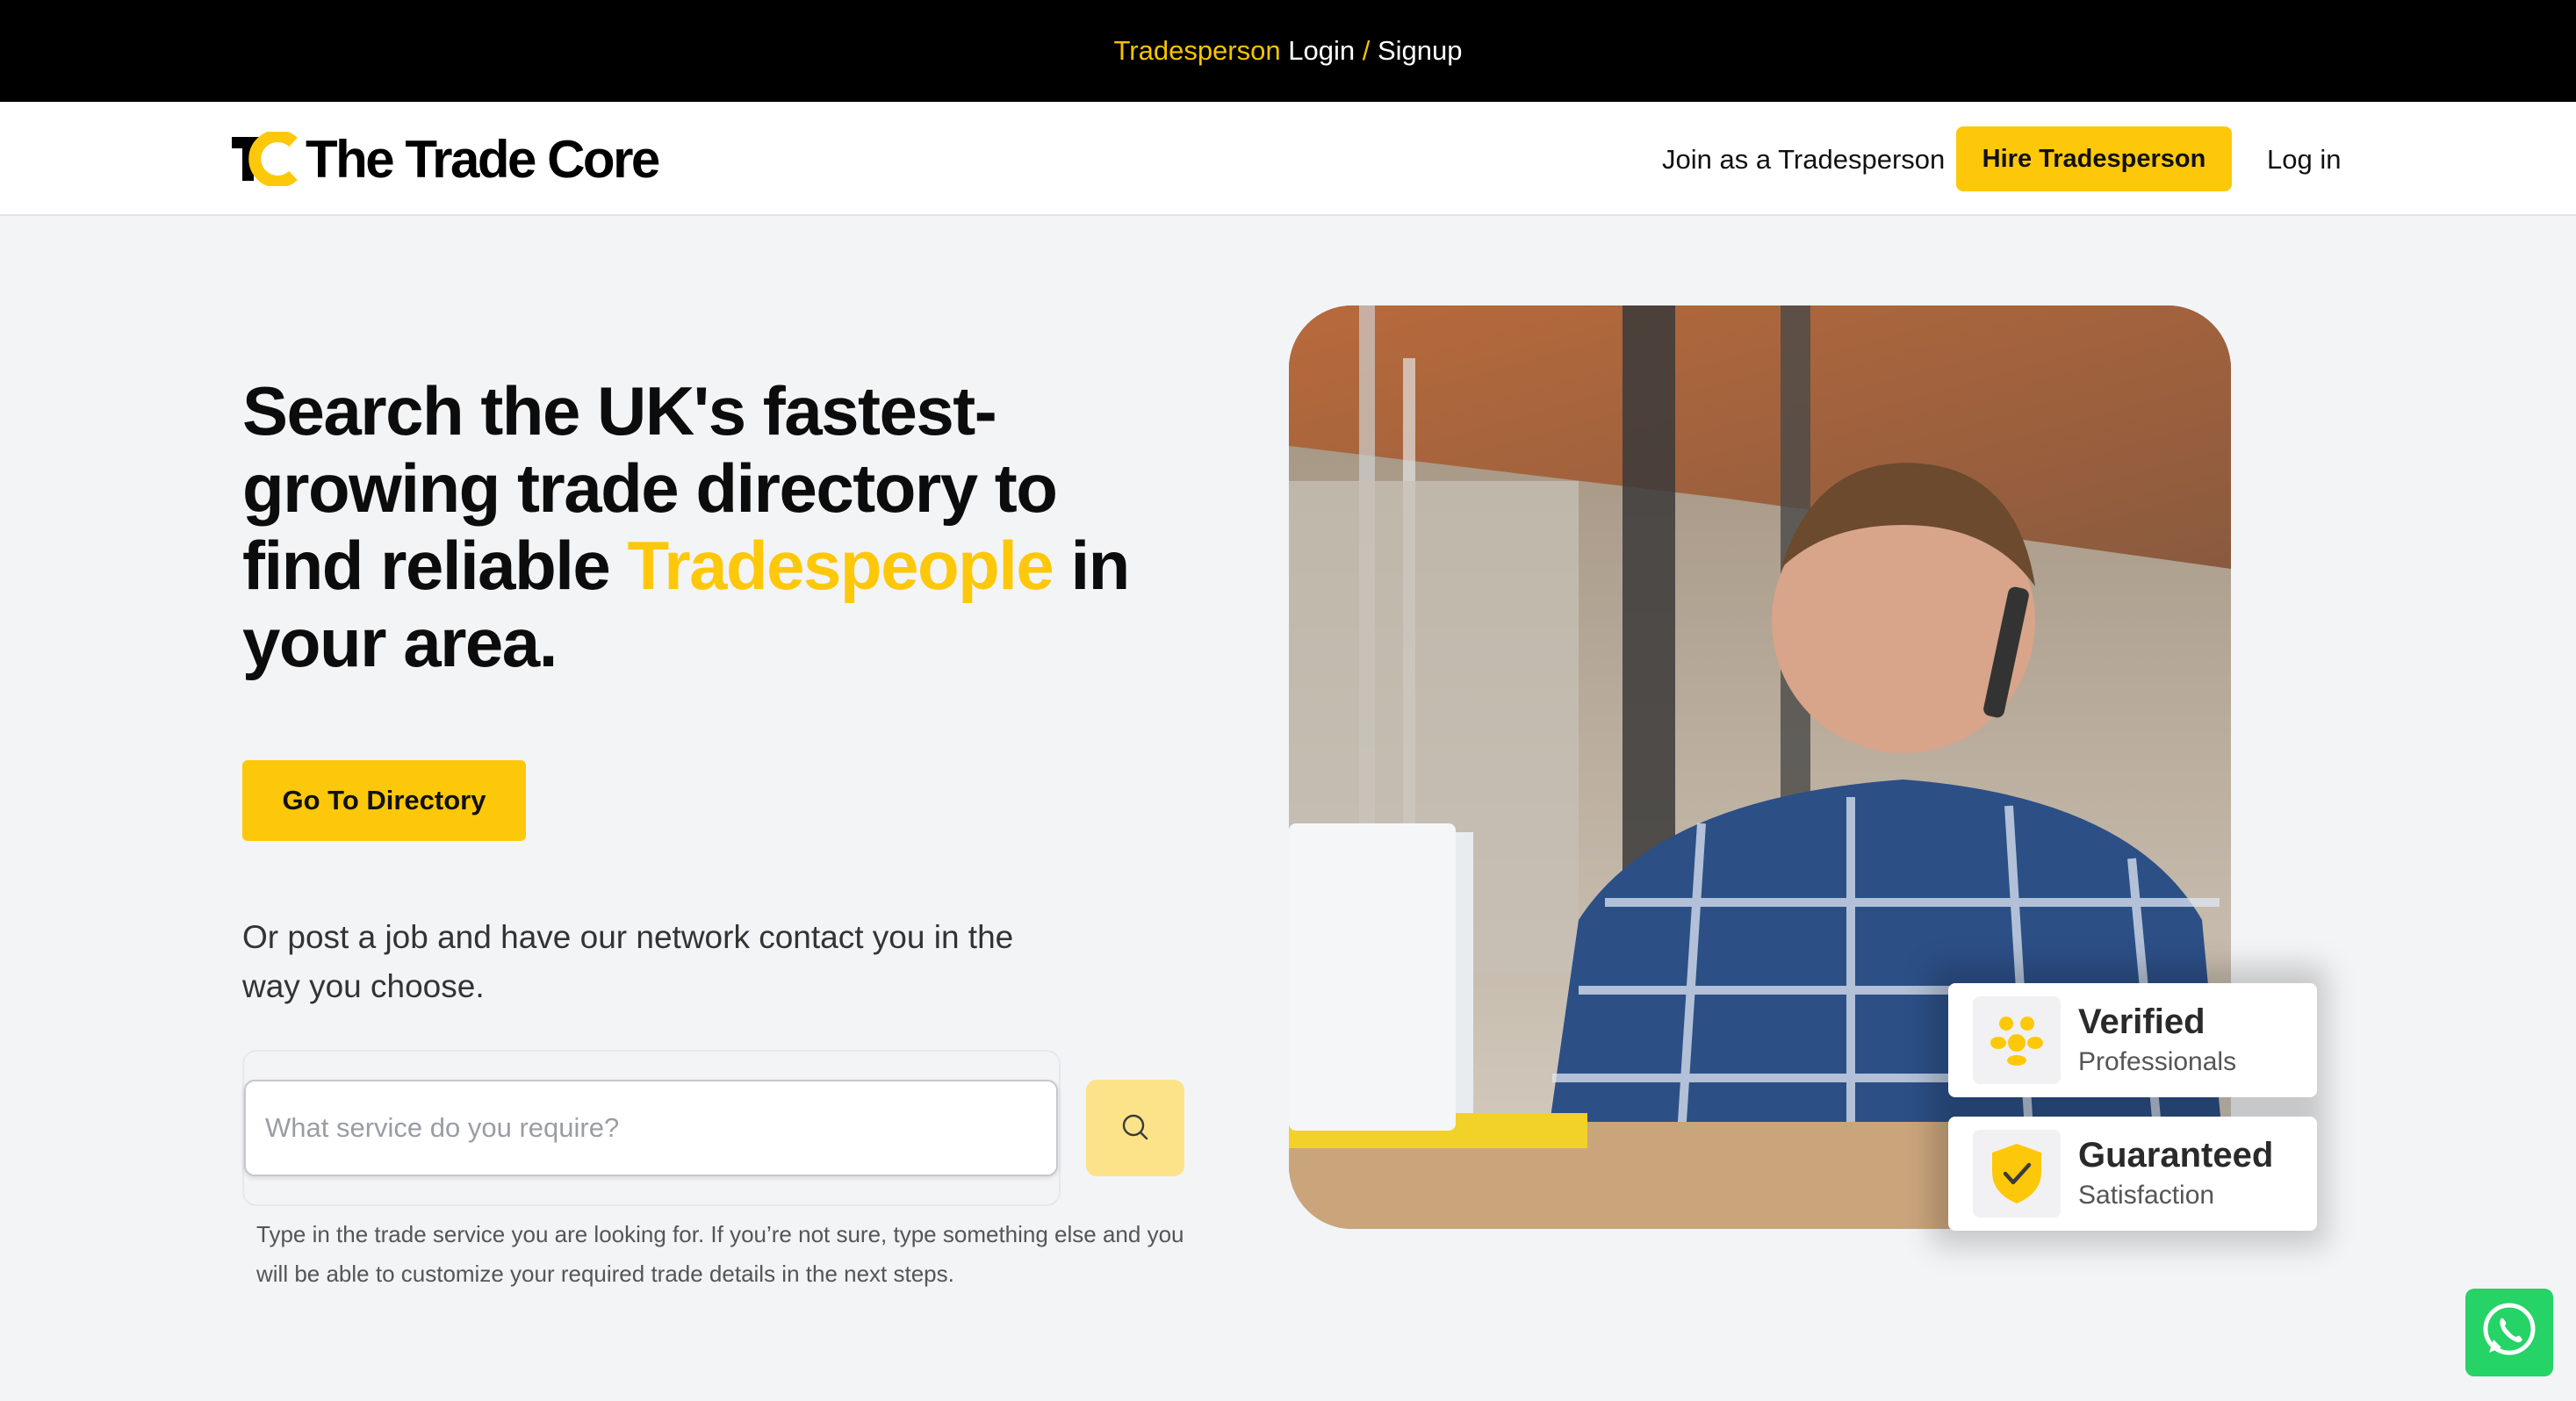 The height and width of the screenshot is (1401, 2576). What do you see at coordinates (2146, 1195) in the screenshot?
I see `guaranteed-subtitle: Satisfaction` at bounding box center [2146, 1195].